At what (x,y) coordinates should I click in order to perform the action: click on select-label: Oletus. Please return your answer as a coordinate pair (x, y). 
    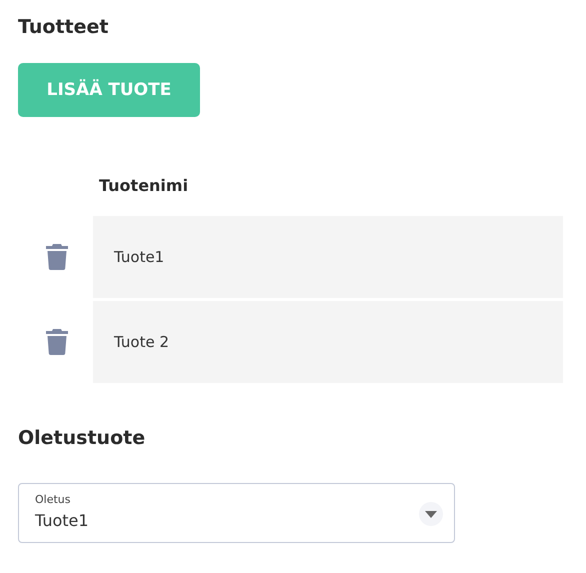
    Looking at the image, I should click on (53, 500).